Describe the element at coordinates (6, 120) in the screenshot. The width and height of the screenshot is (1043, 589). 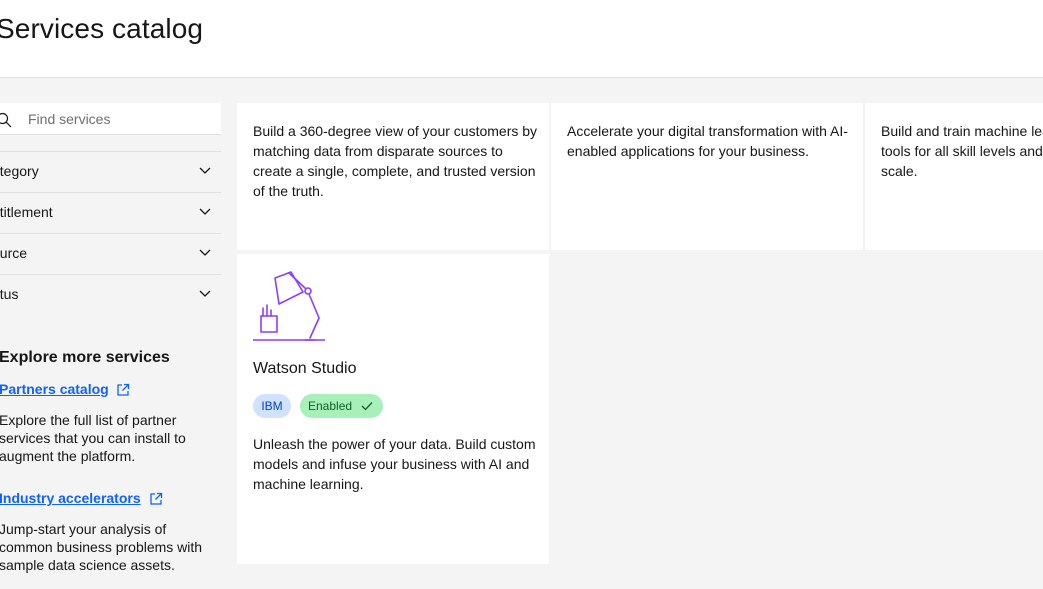
I see `search-icon` at that location.